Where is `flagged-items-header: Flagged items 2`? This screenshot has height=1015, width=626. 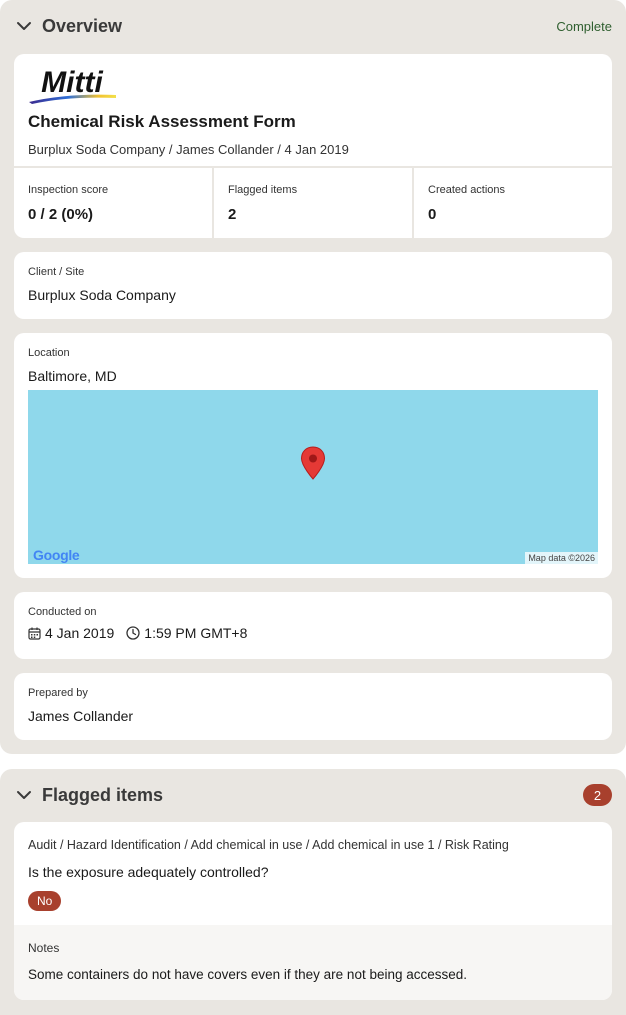 flagged-items-header: Flagged items 2 is located at coordinates (313, 795).